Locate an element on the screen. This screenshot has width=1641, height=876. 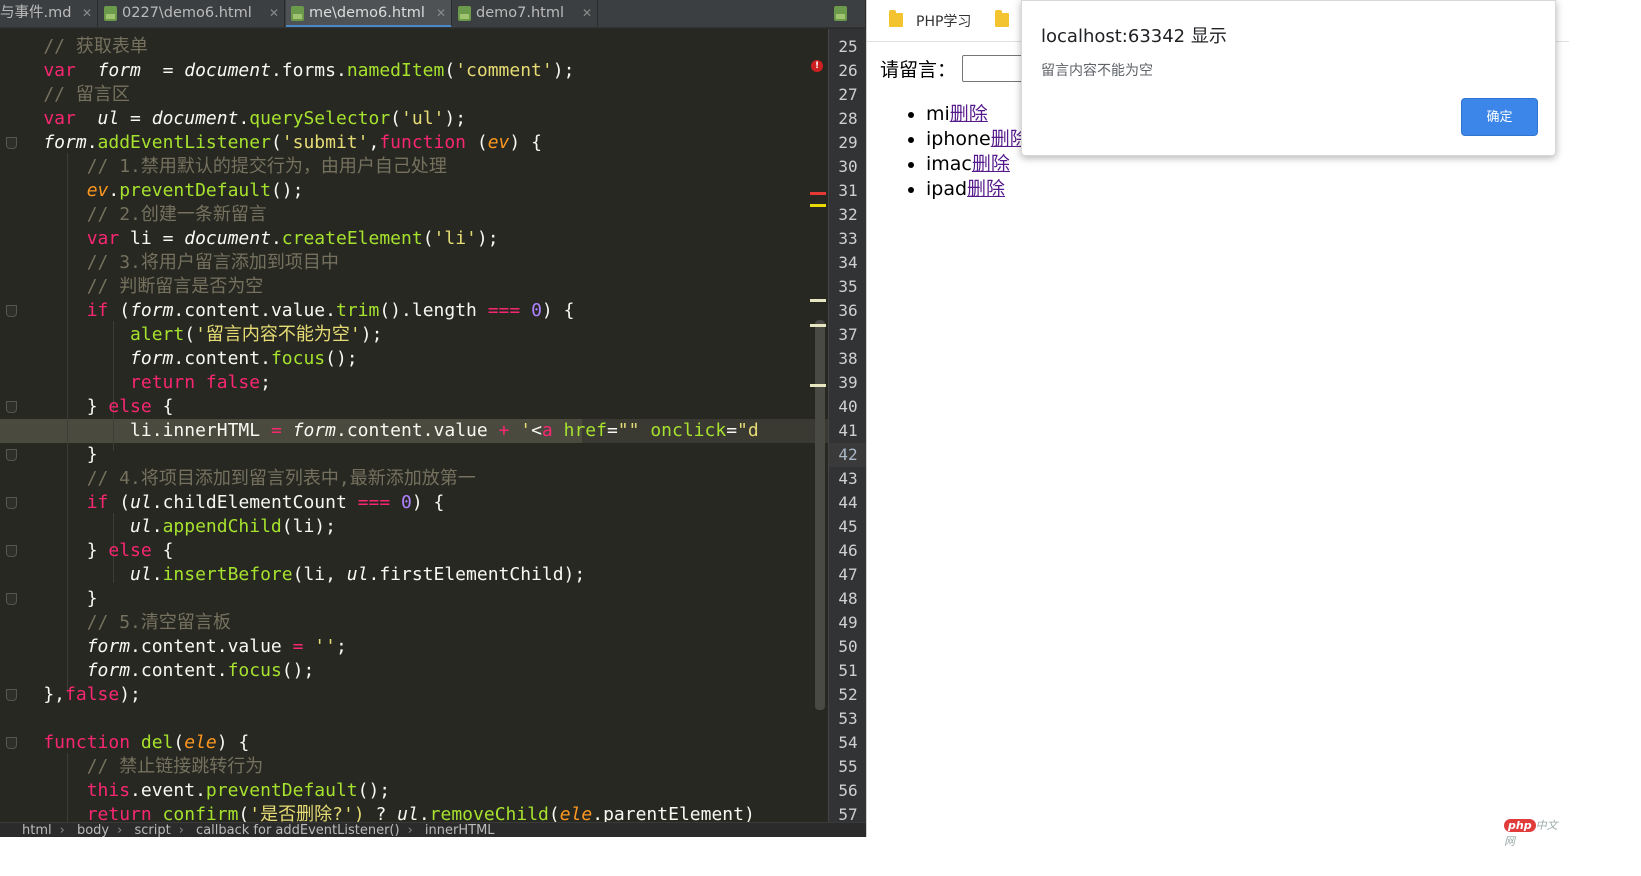
code-line: form.content.value = ''; is located at coordinates (173, 647).